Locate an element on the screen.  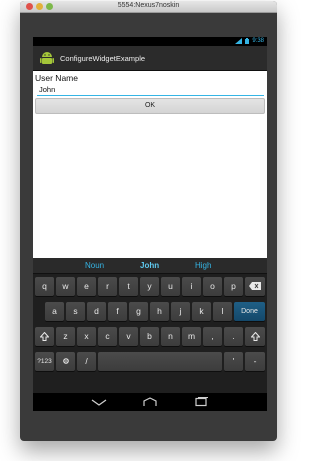
key-f: f is located at coordinates (117, 311).